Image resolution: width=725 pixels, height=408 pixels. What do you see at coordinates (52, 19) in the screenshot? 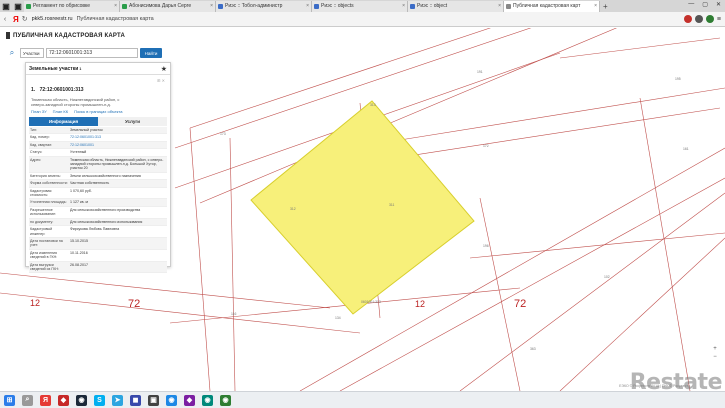
I see `url-domain: pkk5.rosreestr.ru` at bounding box center [52, 19].